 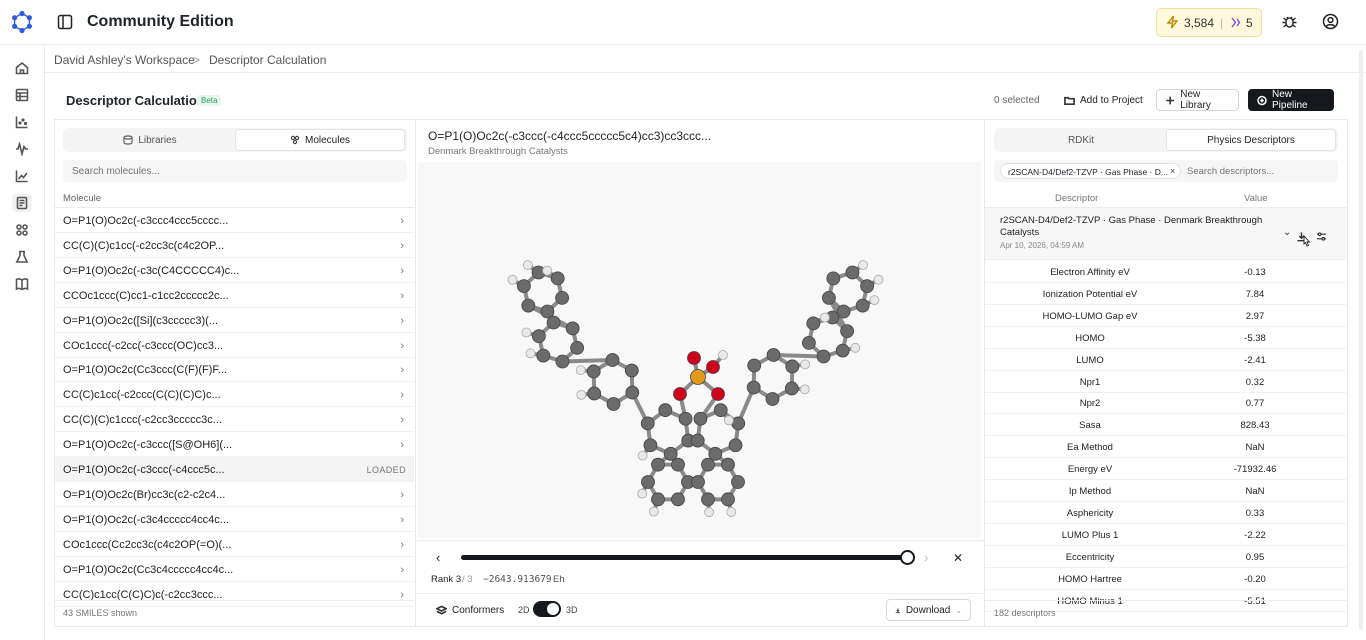 I want to click on molecule-row: CC(C)(C)c1cc(-c2cc3c(c4c2OP... ›, so click(x=234, y=245).